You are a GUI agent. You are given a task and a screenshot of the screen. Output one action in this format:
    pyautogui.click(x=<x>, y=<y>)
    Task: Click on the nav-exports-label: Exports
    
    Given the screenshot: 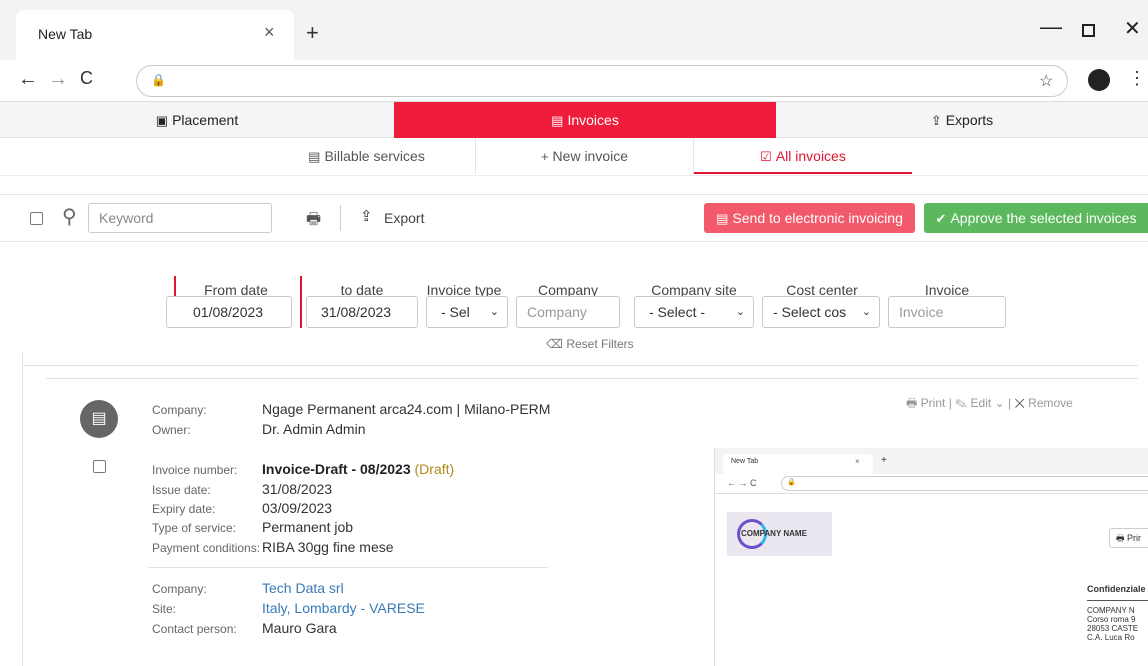 What is the action you would take?
    pyautogui.click(x=969, y=120)
    